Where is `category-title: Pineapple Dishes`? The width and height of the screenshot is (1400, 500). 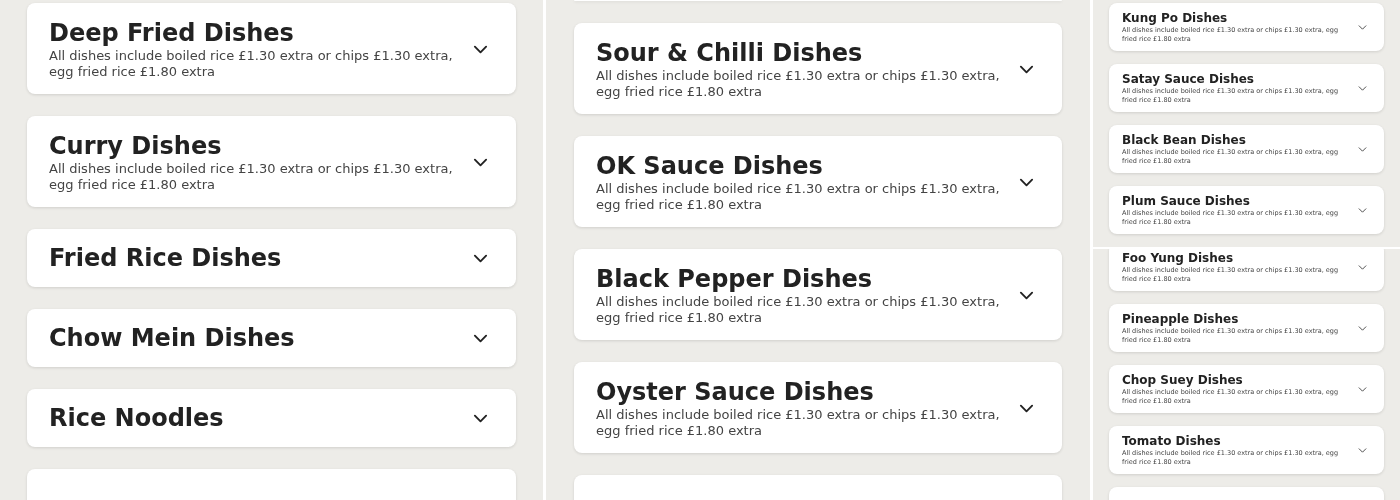
category-title: Pineapple Dishes is located at coordinates (1181, 319).